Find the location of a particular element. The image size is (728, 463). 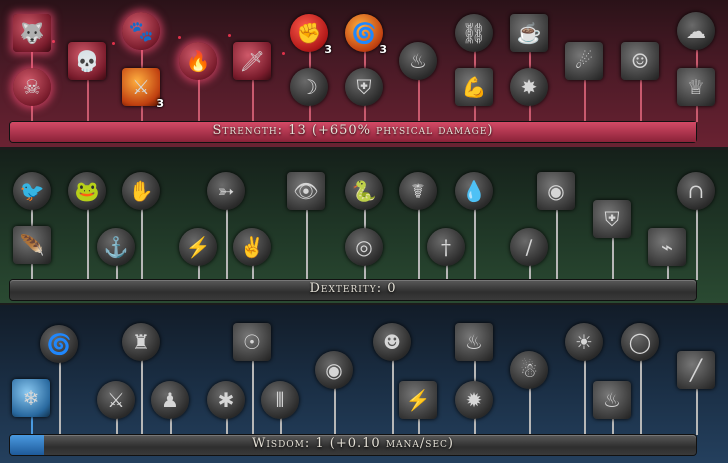

sun-disc-icon: ☀ is located at coordinates (584, 342).